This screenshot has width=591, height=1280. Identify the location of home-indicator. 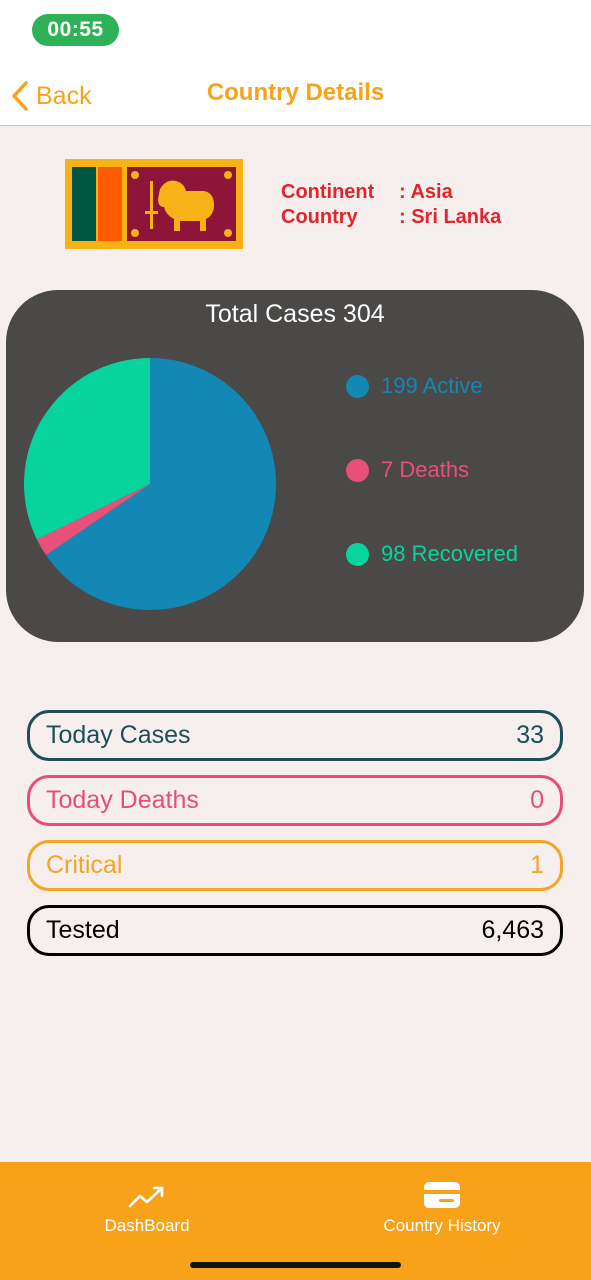
(295, 1265).